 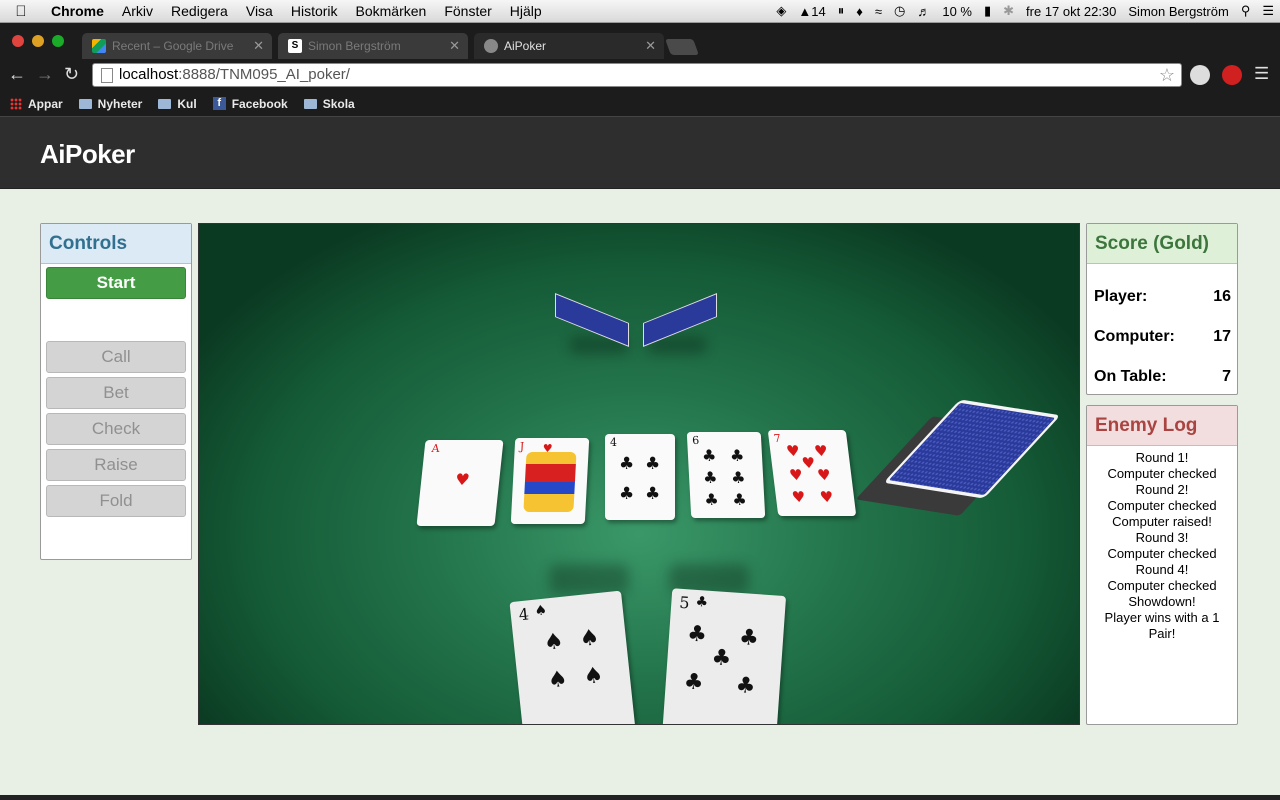 What do you see at coordinates (116, 429) in the screenshot?
I see `check-button: Check` at bounding box center [116, 429].